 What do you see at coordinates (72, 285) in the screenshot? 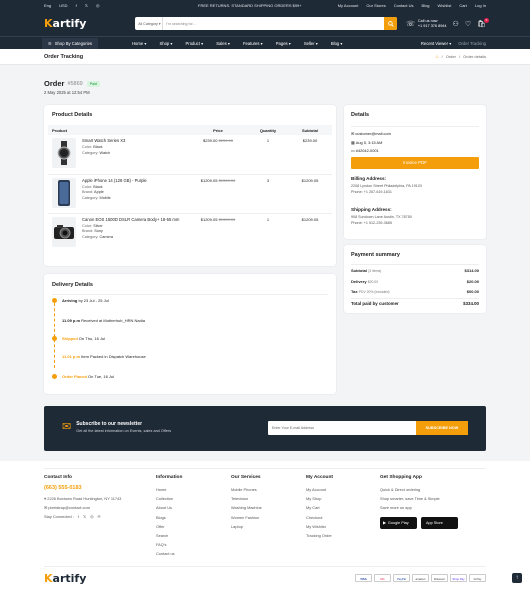
I see `delivery-details-title: Delivery Details` at bounding box center [72, 285].